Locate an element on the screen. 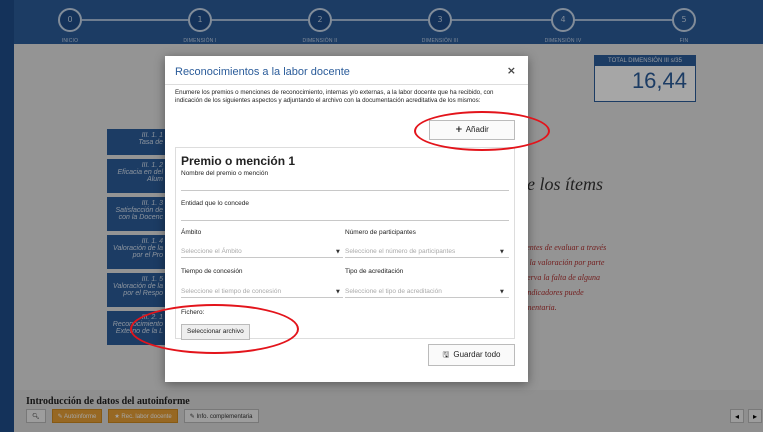 This screenshot has width=763, height=432. time-underline is located at coordinates (262, 297).